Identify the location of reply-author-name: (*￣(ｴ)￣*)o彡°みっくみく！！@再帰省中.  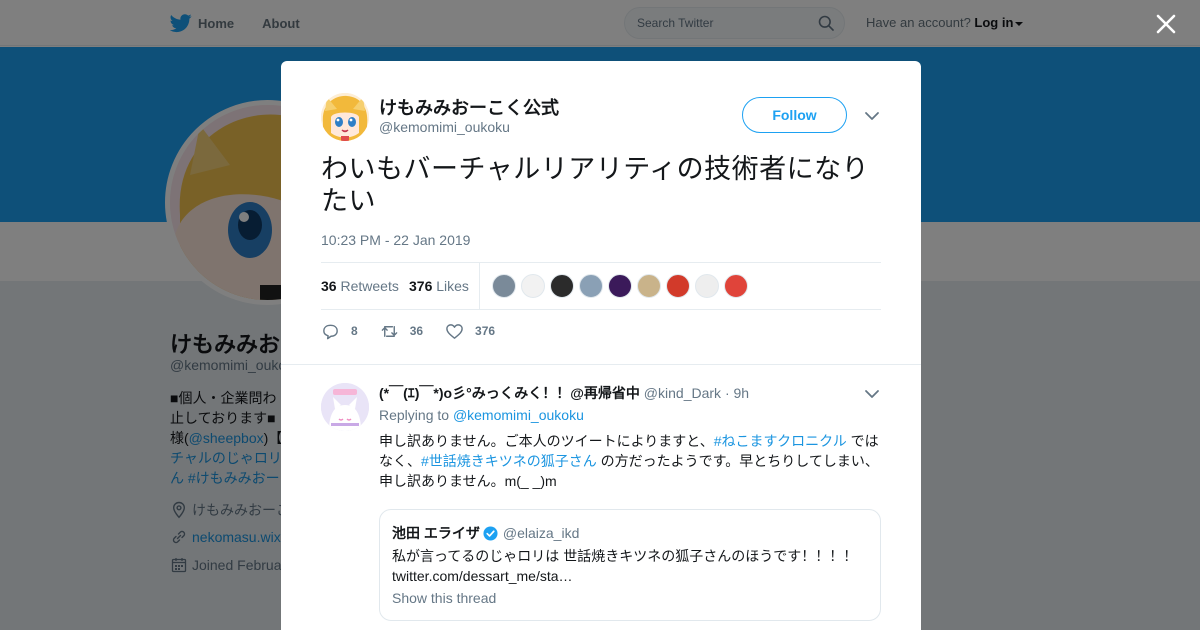
(509, 393).